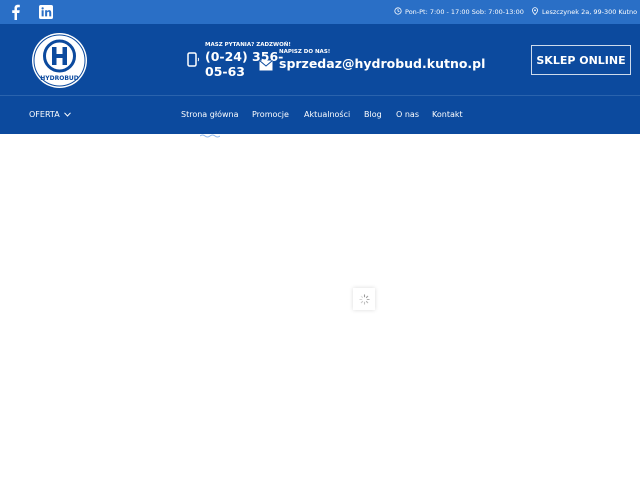  I want to click on loading-spinner, so click(364, 299).